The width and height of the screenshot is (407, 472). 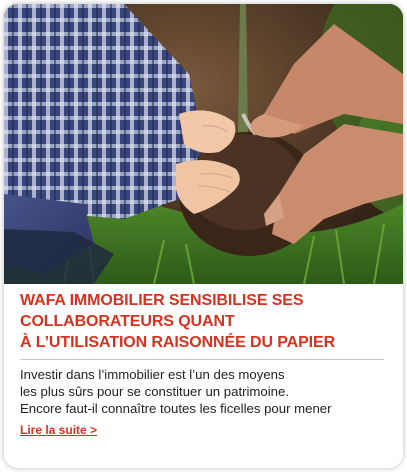 I want to click on article-title-line: WAFA IMMOBILIER SENSIBILISE SES, so click(x=162, y=300).